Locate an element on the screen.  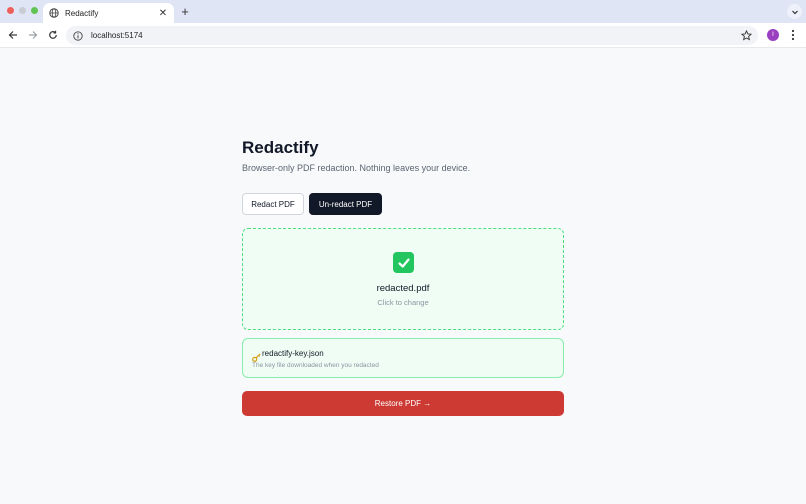
arrow-left-icon is located at coordinates (12, 35).